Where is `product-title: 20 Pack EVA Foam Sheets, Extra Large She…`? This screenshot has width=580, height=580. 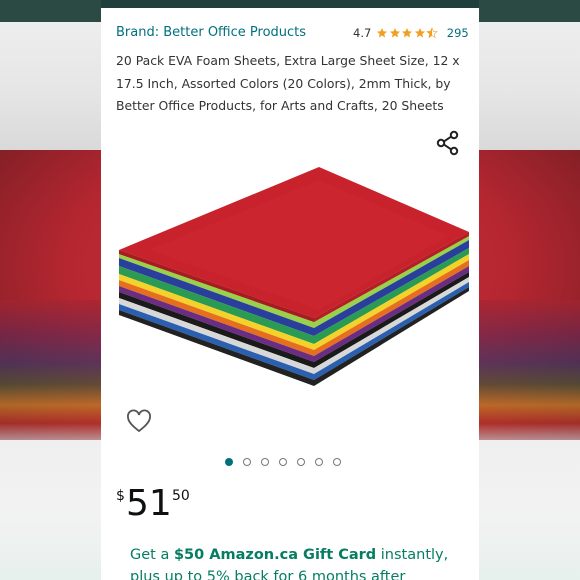 product-title: 20 Pack EVA Foam Sheets, Extra Large She… is located at coordinates (288, 83).